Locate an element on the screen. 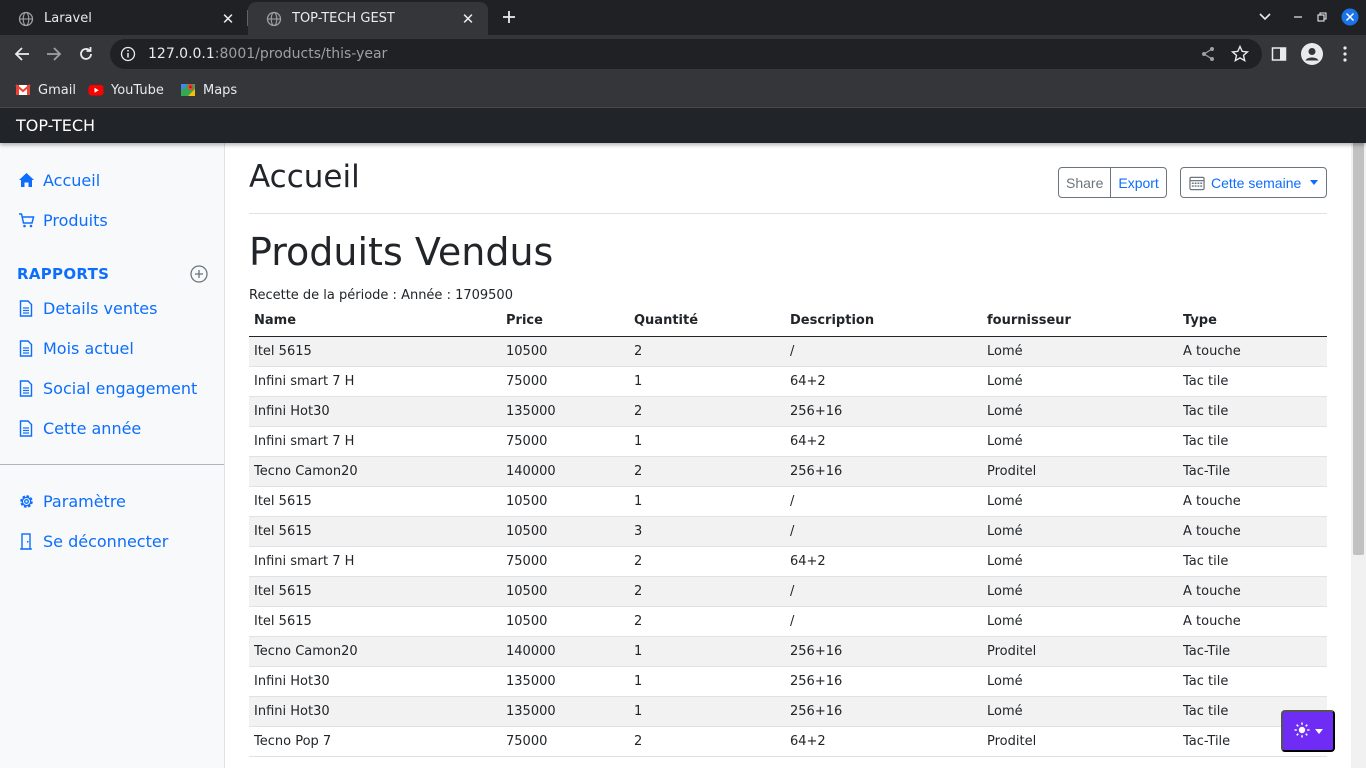 This screenshot has width=1366, height=768. table-row: Itel 5615 10500 3/Lomé A touche is located at coordinates (788, 531).